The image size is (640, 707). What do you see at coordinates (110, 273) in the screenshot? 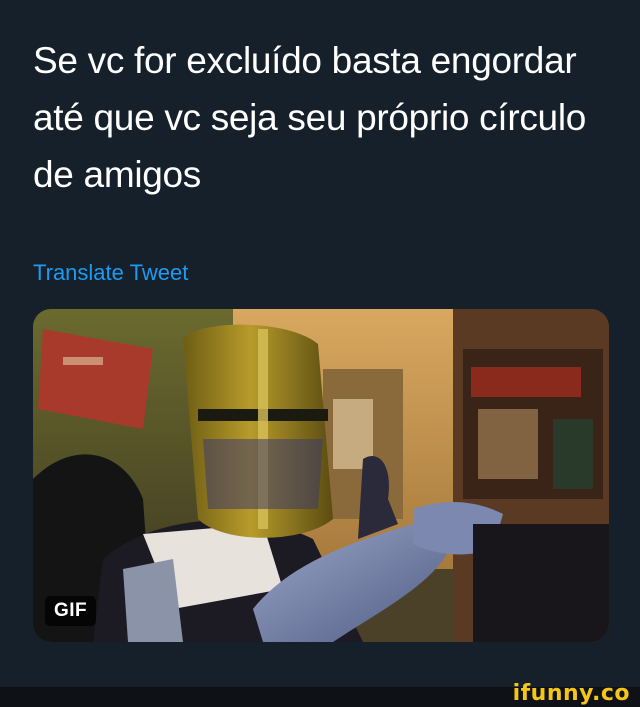
I see `translate-tweet-link: Translate Tweet` at bounding box center [110, 273].